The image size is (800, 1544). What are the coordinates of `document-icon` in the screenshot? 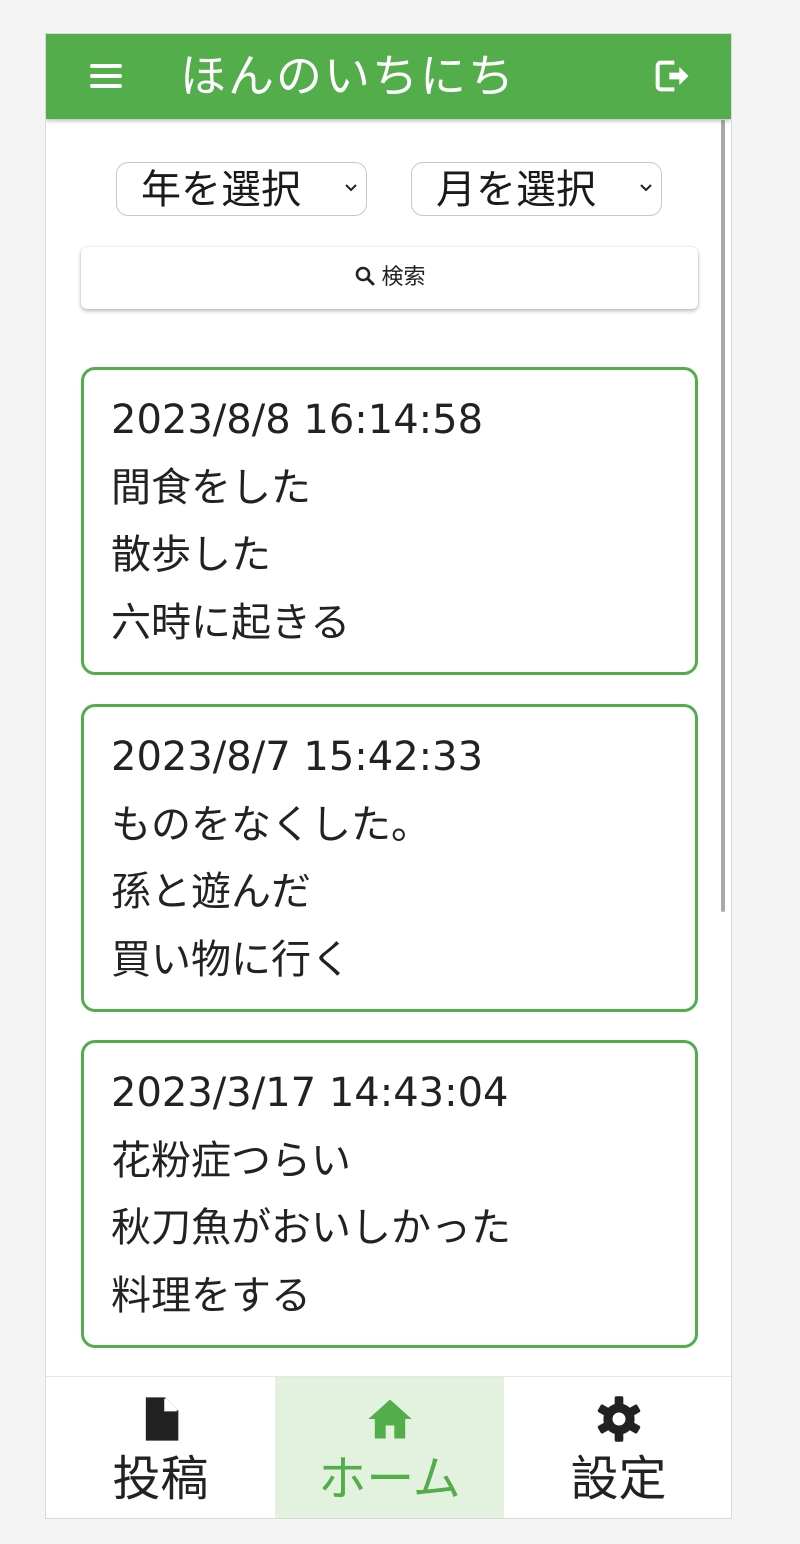 It's located at (161, 1419).